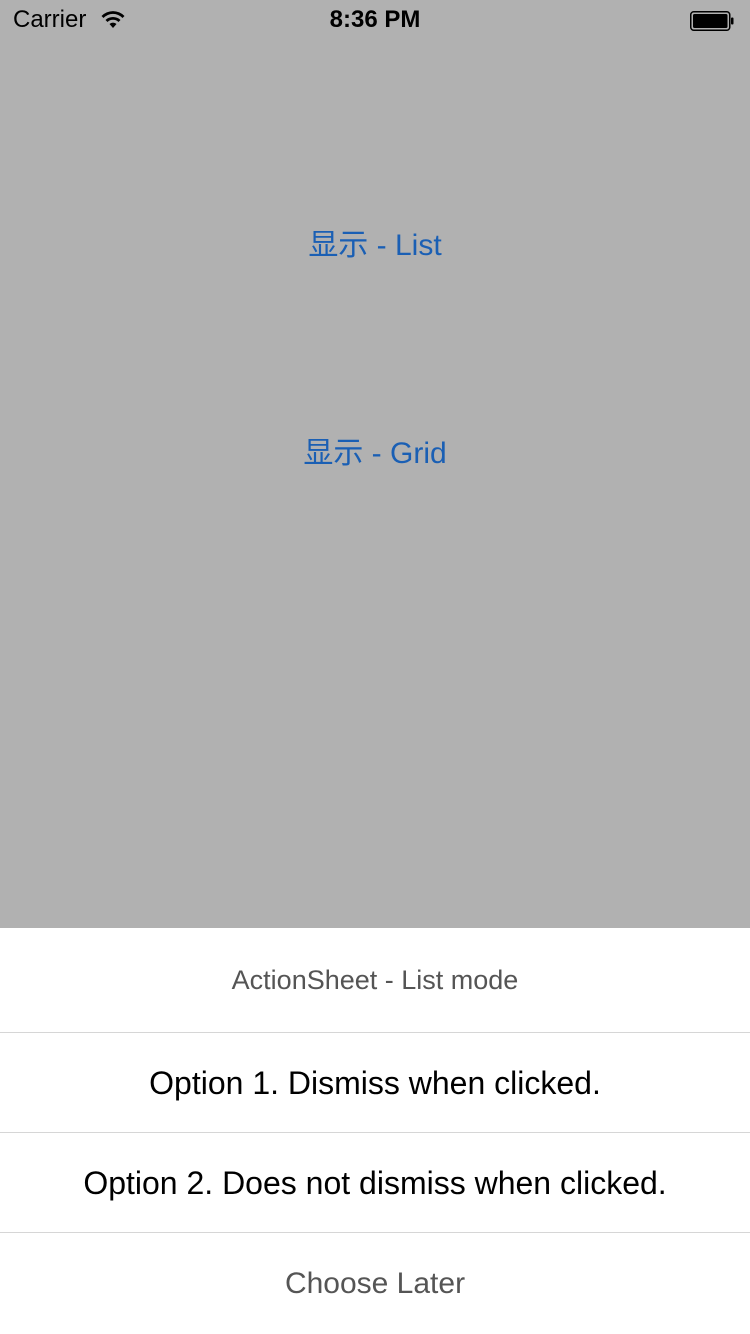 The image size is (750, 1334). Describe the element at coordinates (375, 242) in the screenshot. I see `show-list-button: 显示 - List` at that location.